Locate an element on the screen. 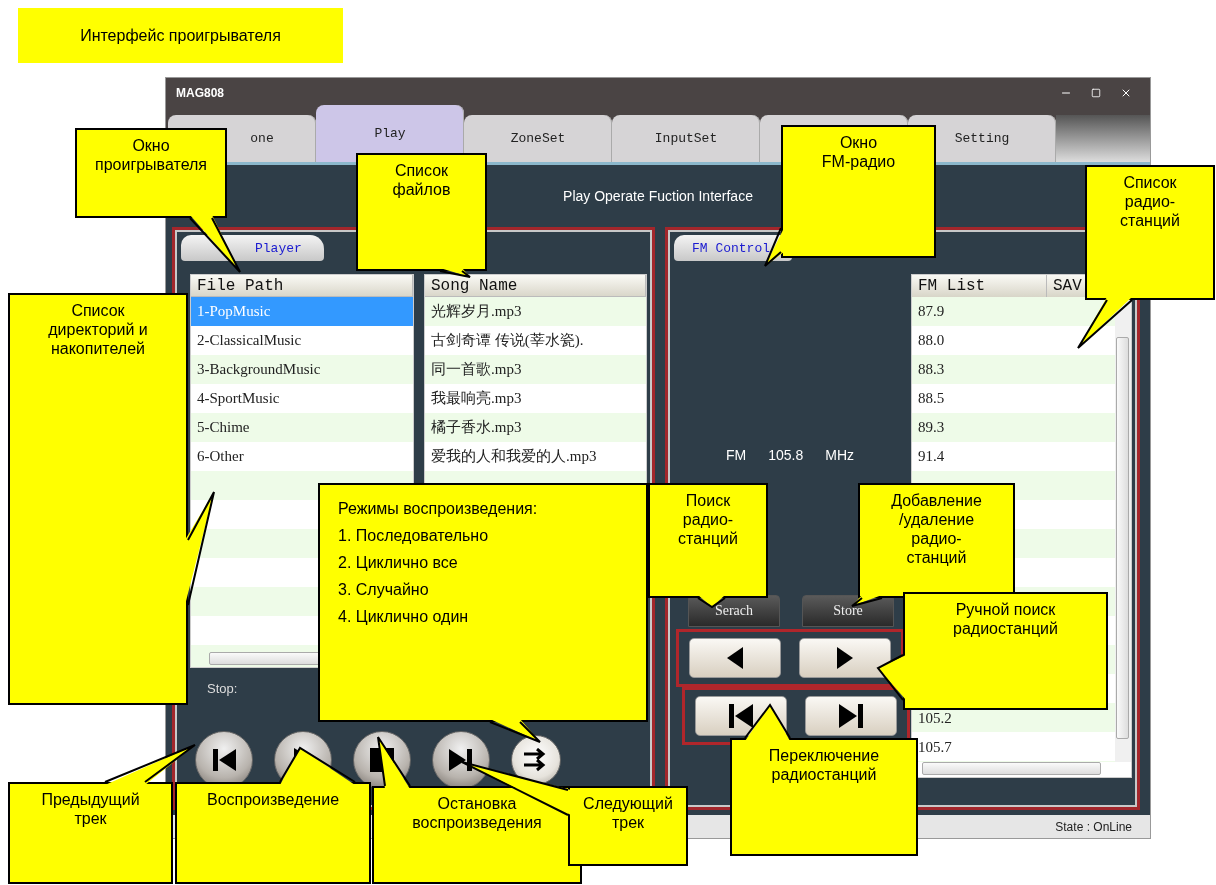 This screenshot has width=1216, height=885. close-icon is located at coordinates (1126, 93).